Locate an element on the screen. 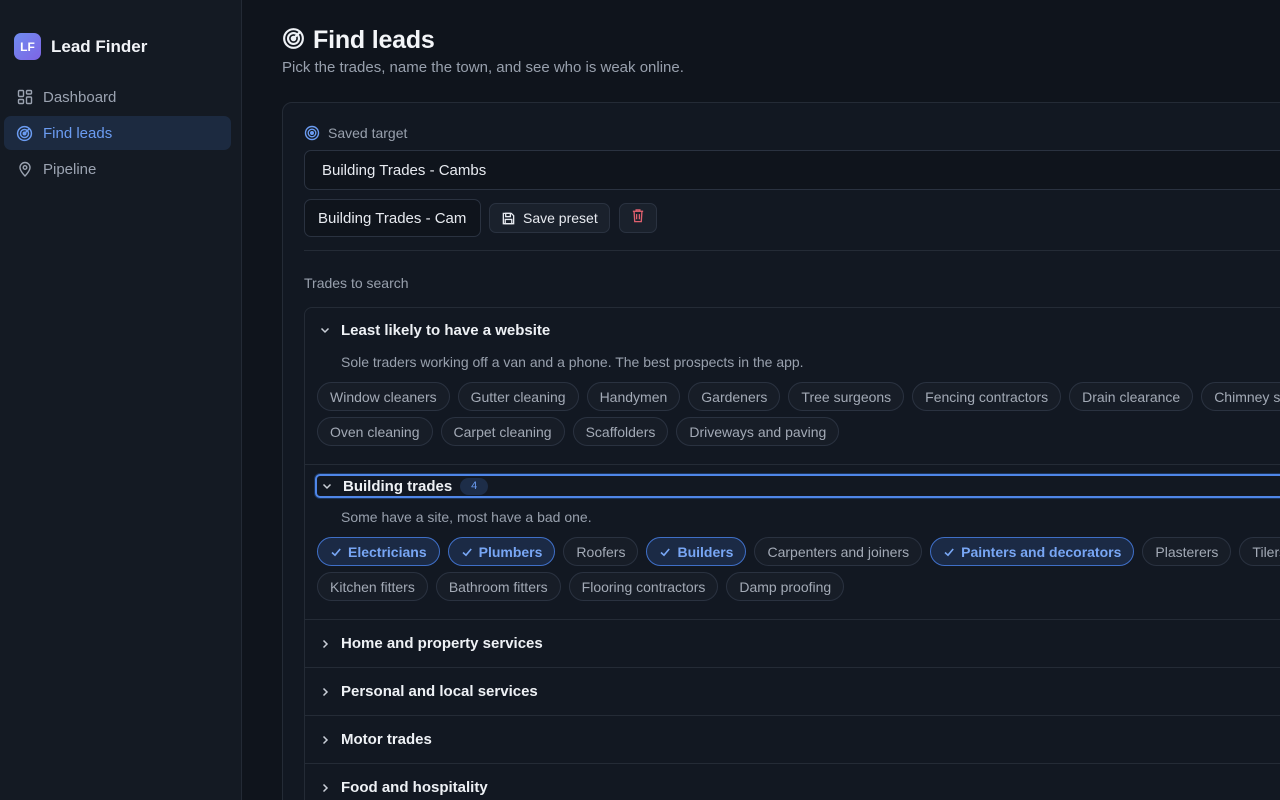 The height and width of the screenshot is (800, 1280). group-title: Least likely to have a website is located at coordinates (446, 330).